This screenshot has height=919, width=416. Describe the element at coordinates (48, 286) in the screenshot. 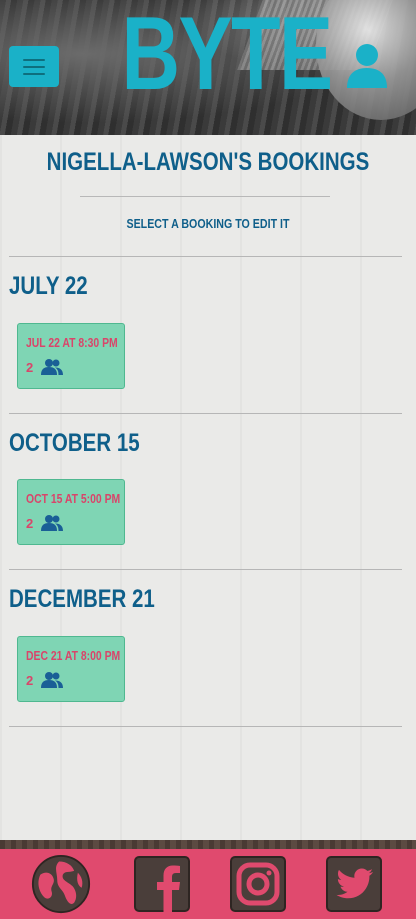

I see `month-heading: July 22` at that location.